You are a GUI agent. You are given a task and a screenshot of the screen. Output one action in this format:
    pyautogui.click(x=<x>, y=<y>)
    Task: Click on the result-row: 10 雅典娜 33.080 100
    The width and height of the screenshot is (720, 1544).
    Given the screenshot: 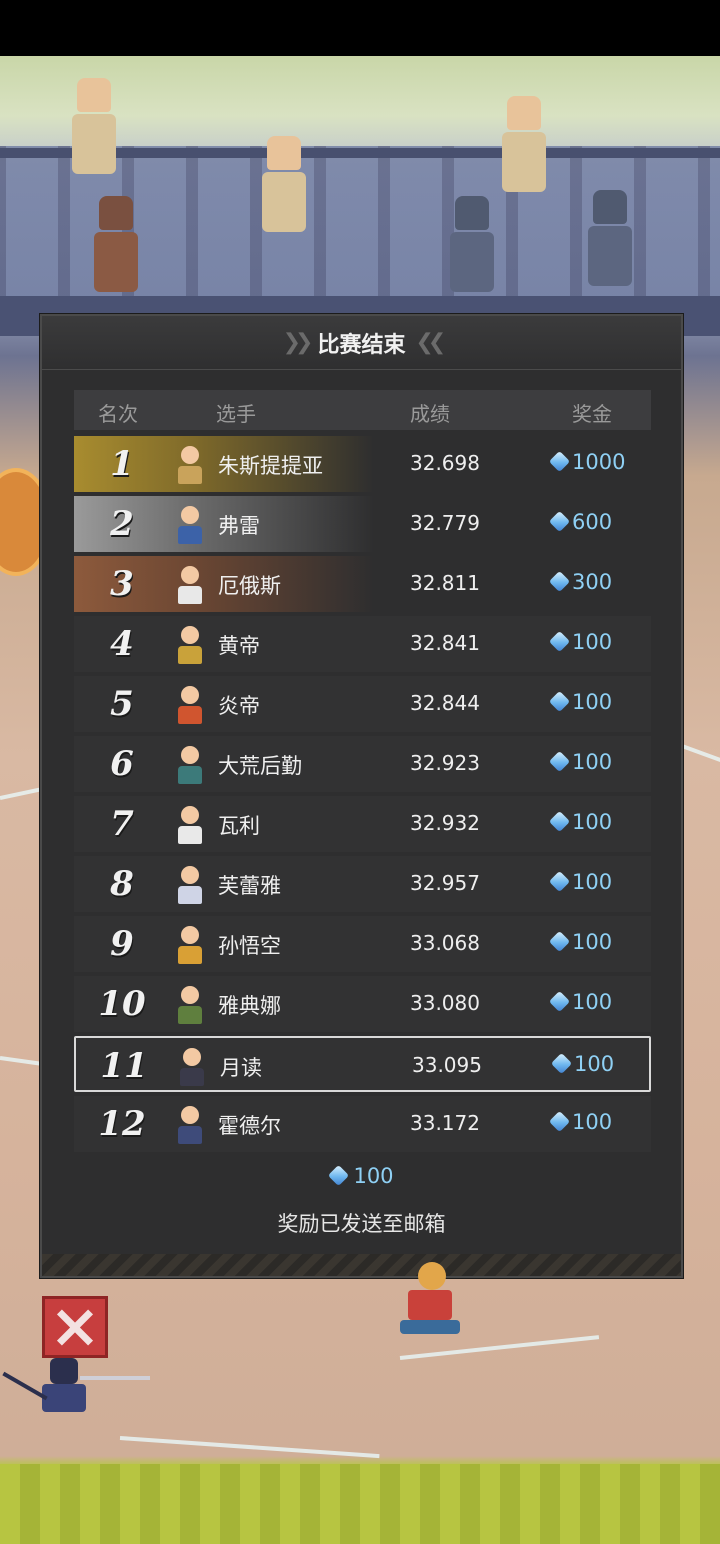 What is the action you would take?
    pyautogui.click(x=362, y=1004)
    